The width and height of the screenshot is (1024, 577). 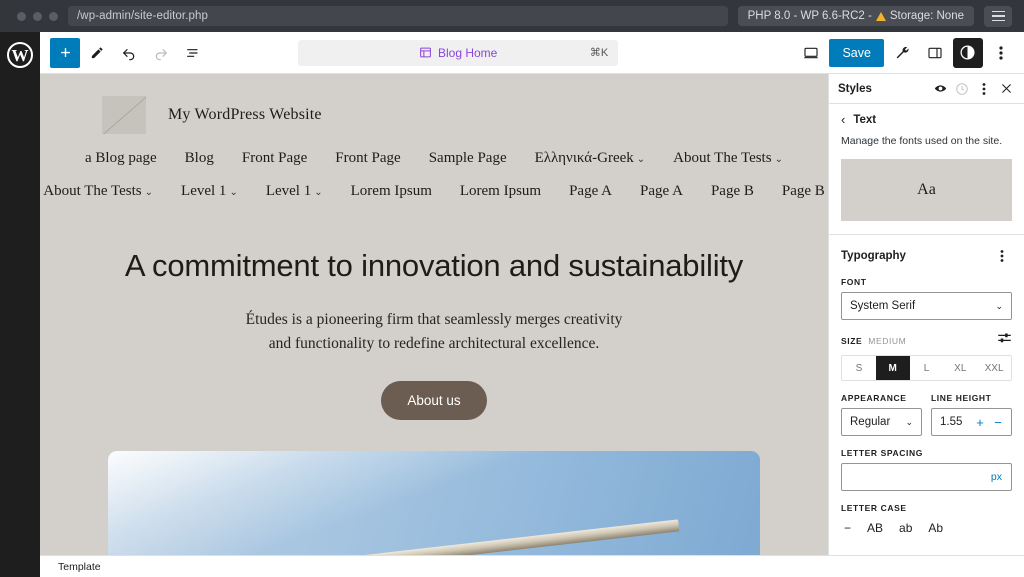 What do you see at coordinates (37, 16) in the screenshot?
I see `minimize-window-dot` at bounding box center [37, 16].